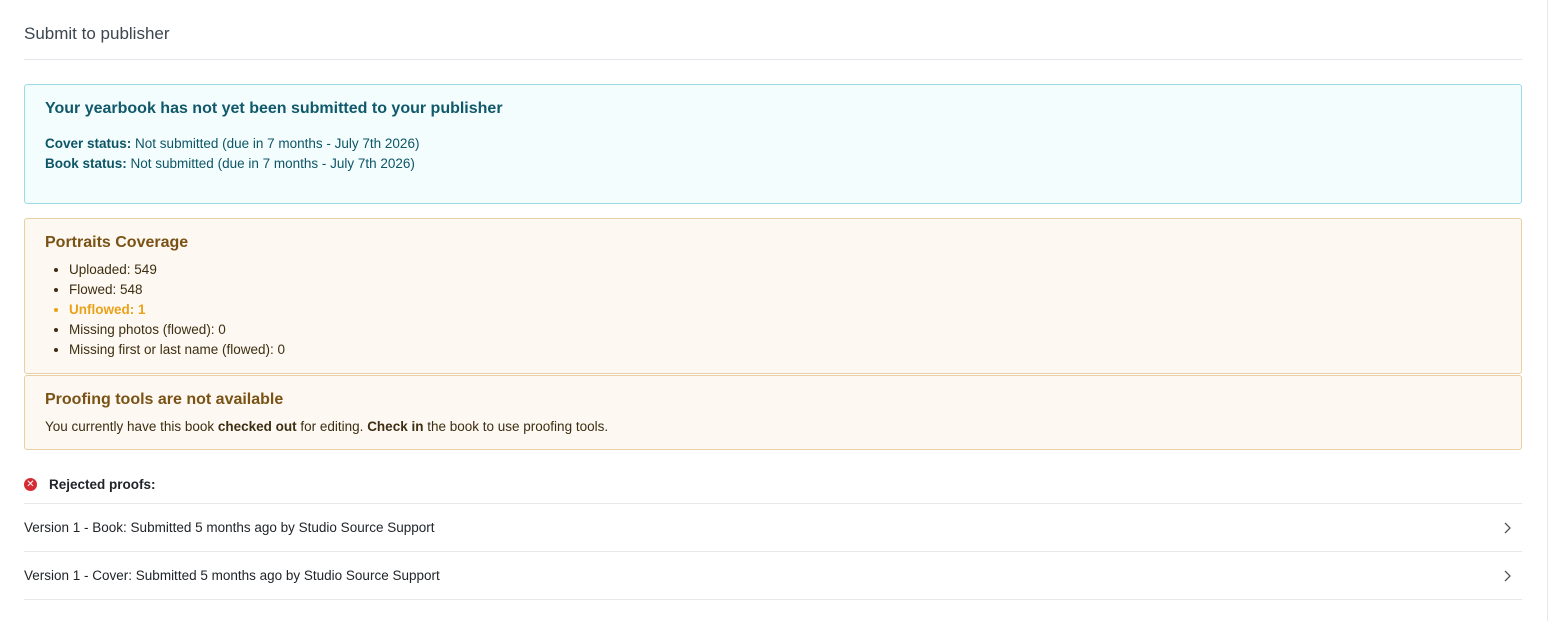 This screenshot has width=1548, height=621. I want to click on proofing-checked-out: checked out, so click(257, 426).